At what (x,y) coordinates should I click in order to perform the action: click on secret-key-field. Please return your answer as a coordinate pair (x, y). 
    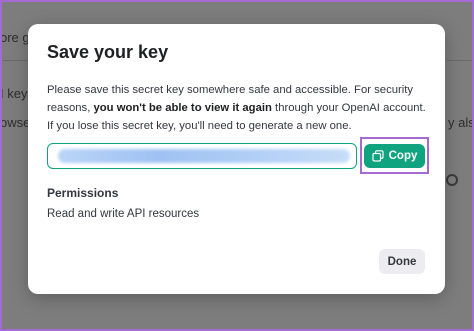
    Looking at the image, I should click on (202, 156).